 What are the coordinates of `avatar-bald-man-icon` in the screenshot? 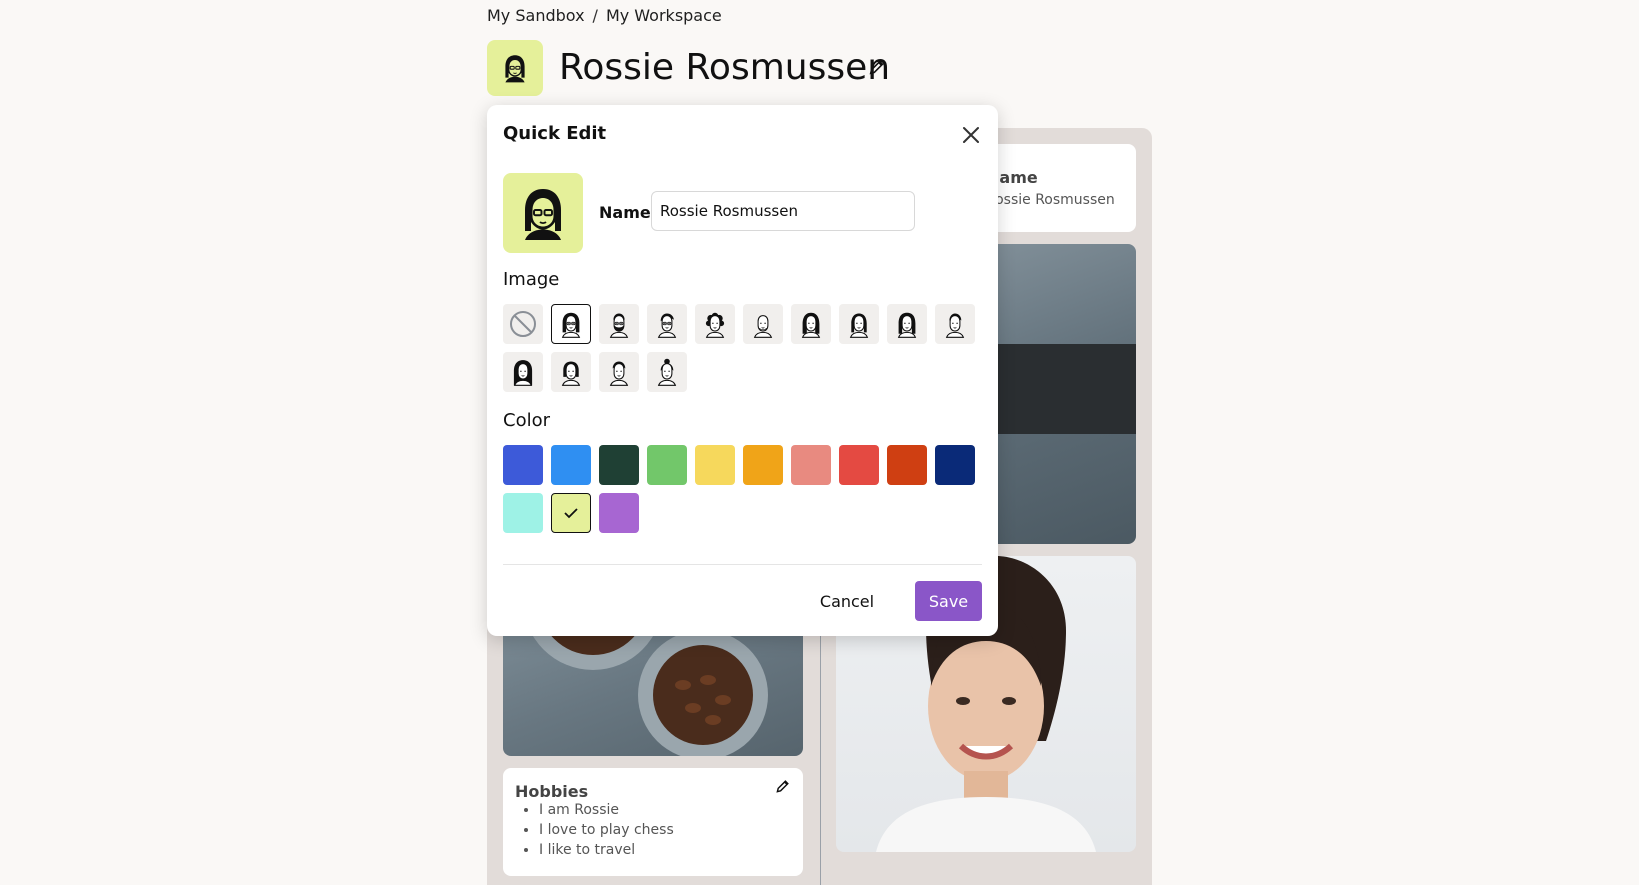 It's located at (763, 326).